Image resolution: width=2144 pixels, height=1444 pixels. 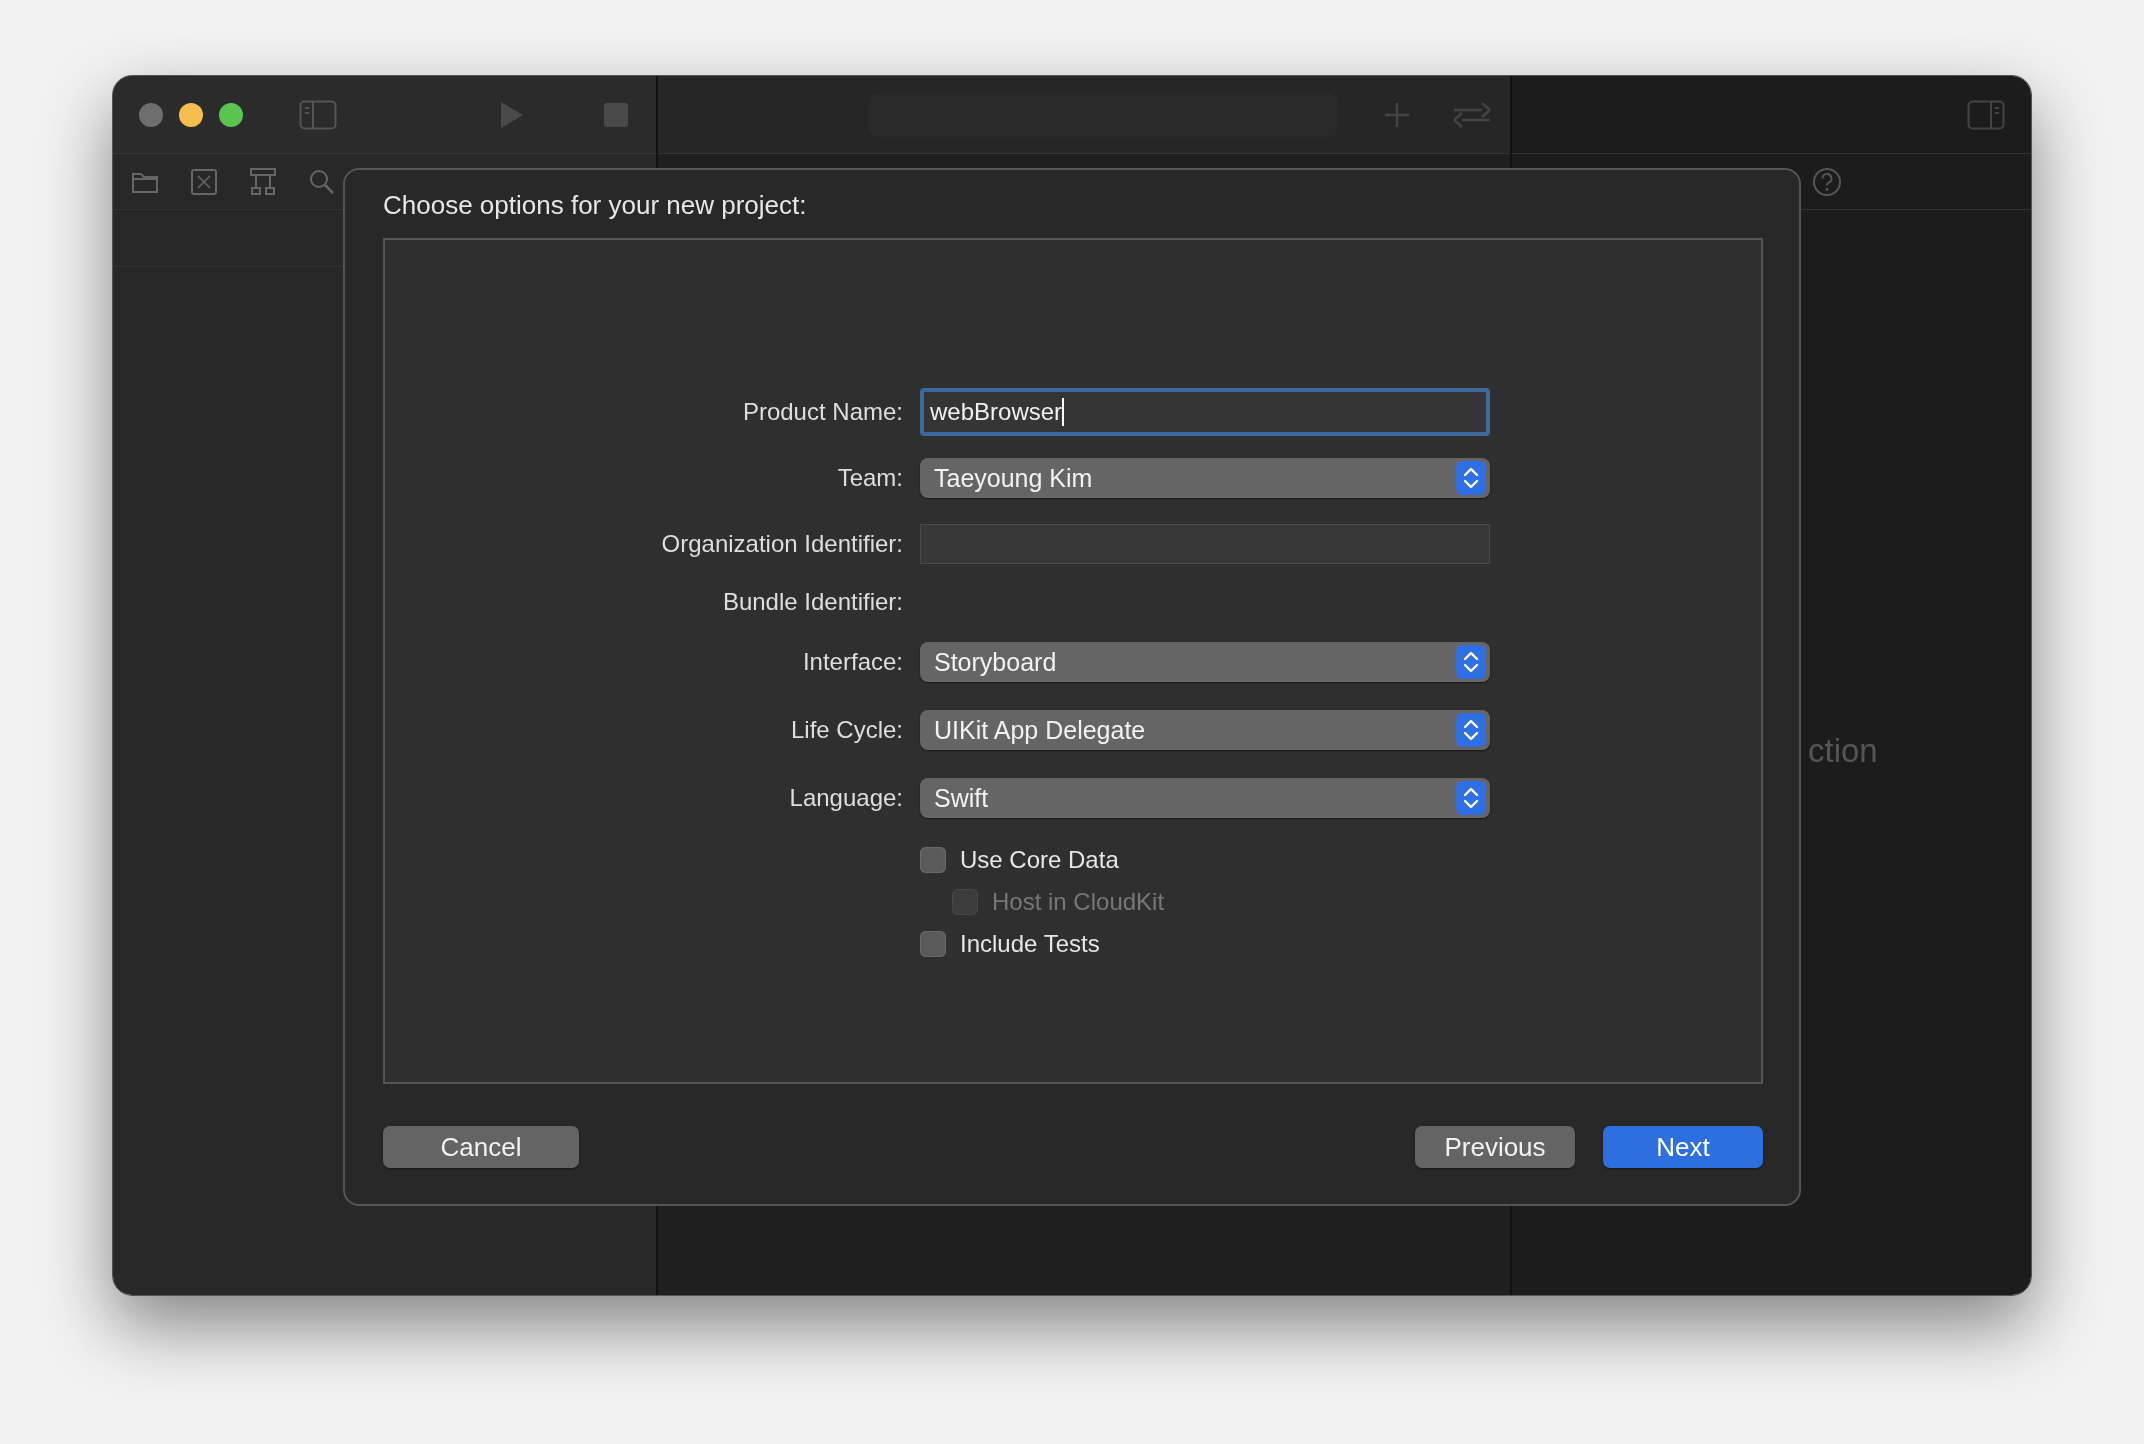 What do you see at coordinates (1683, 1147) in the screenshot?
I see `next-button: Next` at bounding box center [1683, 1147].